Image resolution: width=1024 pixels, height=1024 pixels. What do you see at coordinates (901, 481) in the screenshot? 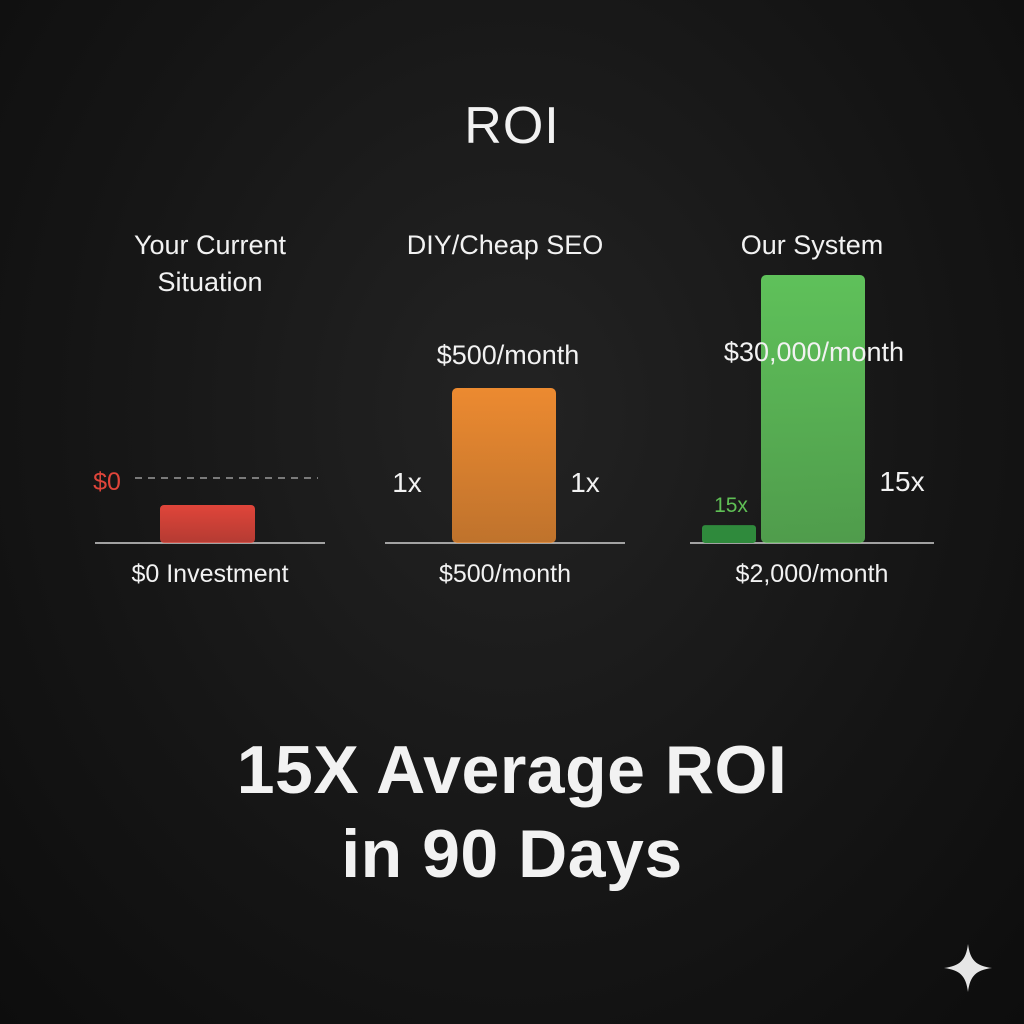
I see `multiplier-right: 15x` at bounding box center [901, 481].